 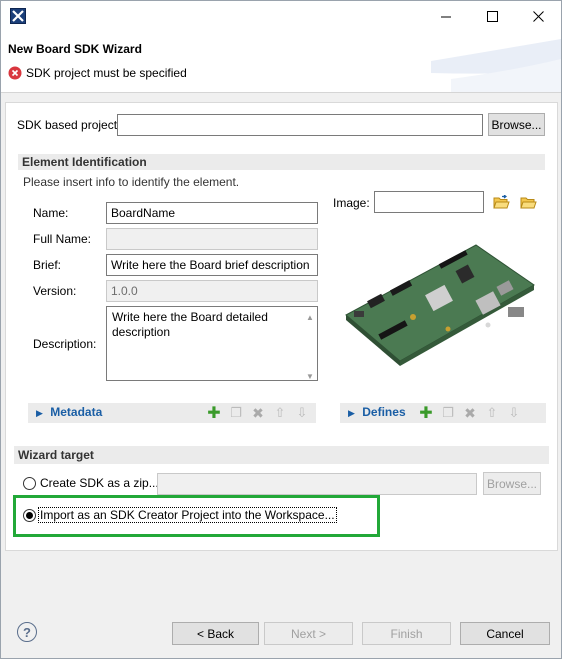 I want to click on error-icon, so click(x=15, y=73).